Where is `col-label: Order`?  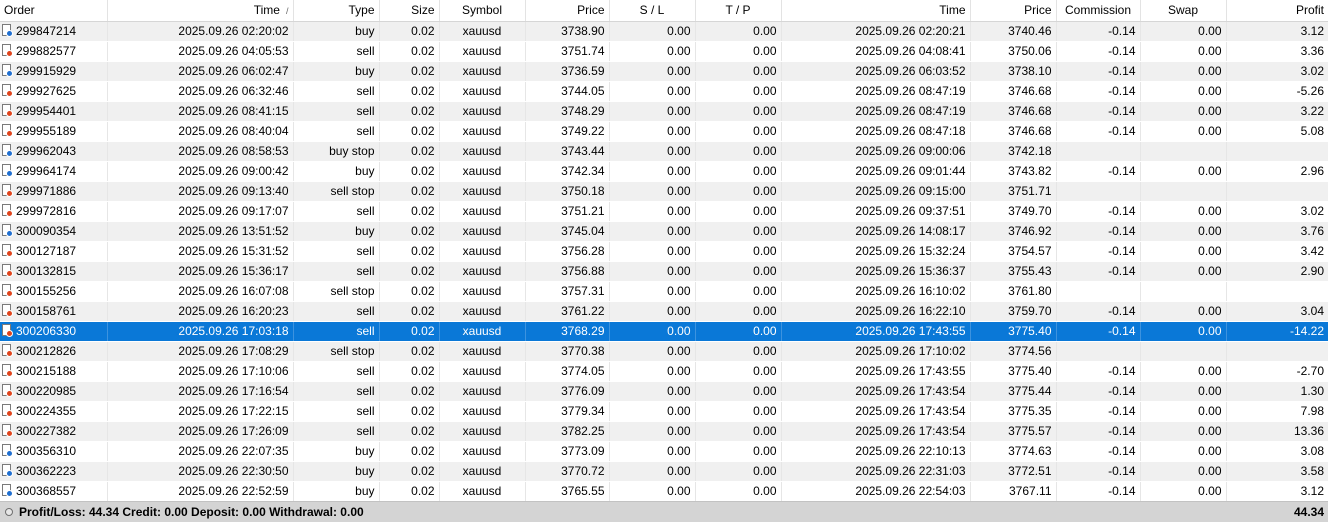
col-label: Order is located at coordinates (19, 10).